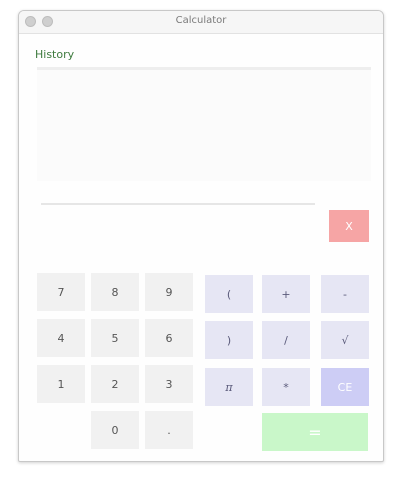 The image size is (400, 480). Describe the element at coordinates (229, 294) in the screenshot. I see `key-left-paren: (` at that location.